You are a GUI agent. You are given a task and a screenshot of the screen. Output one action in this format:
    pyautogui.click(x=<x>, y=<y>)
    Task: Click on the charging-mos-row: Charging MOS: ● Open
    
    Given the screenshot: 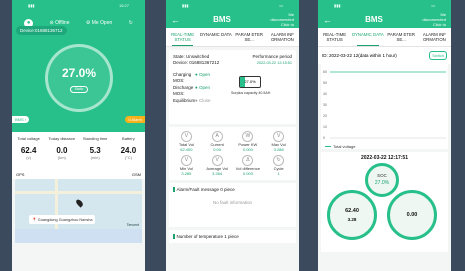 What is the action you would take?
    pyautogui.click(x=232, y=77)
    